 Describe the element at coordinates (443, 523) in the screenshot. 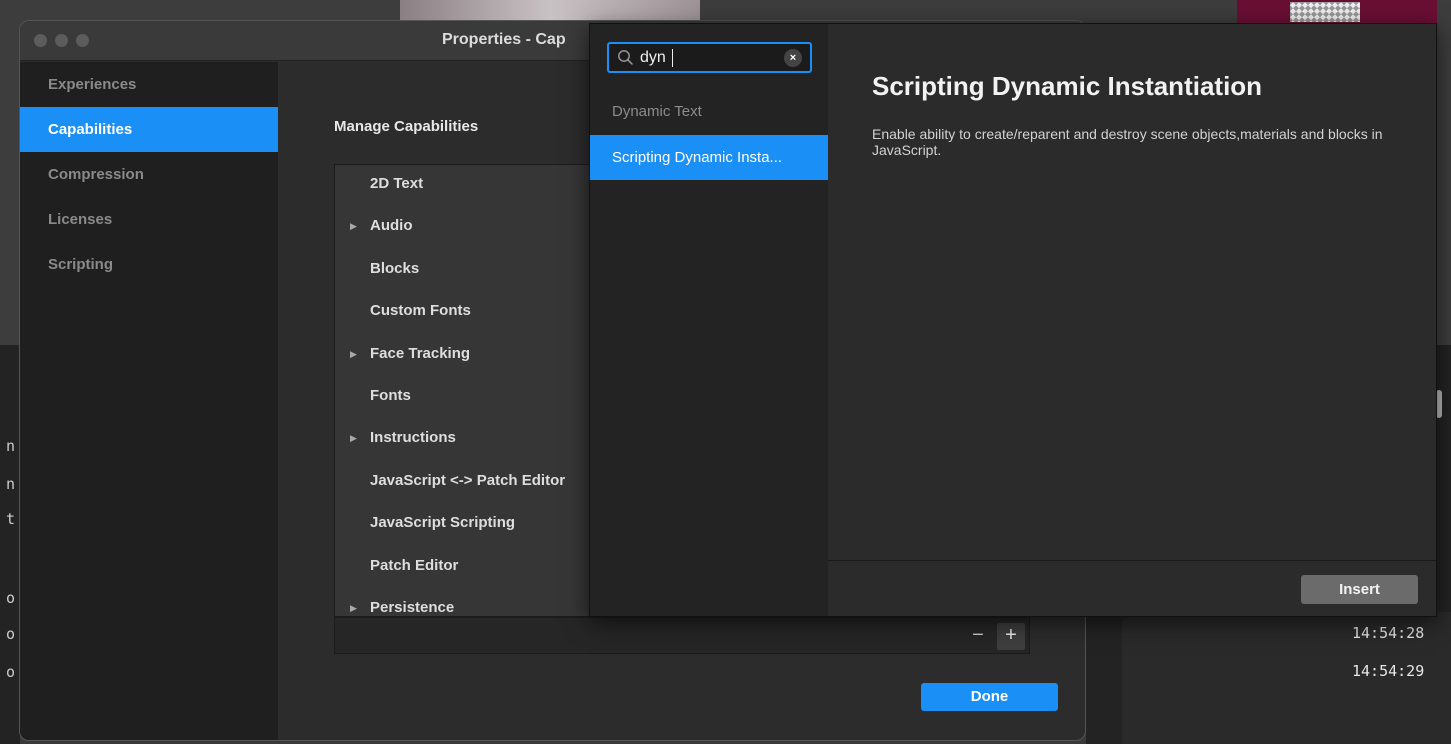

I see `capability-label: JavaScript Scripting` at that location.